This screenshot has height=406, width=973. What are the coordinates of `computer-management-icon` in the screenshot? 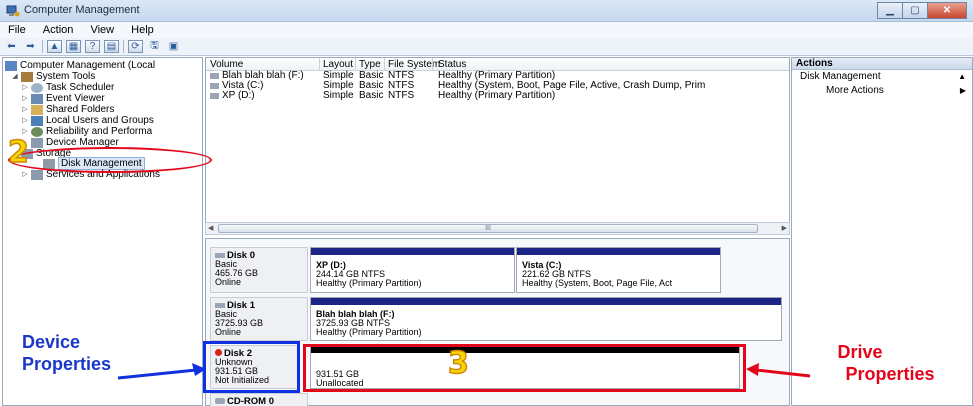 It's located at (13, 11).